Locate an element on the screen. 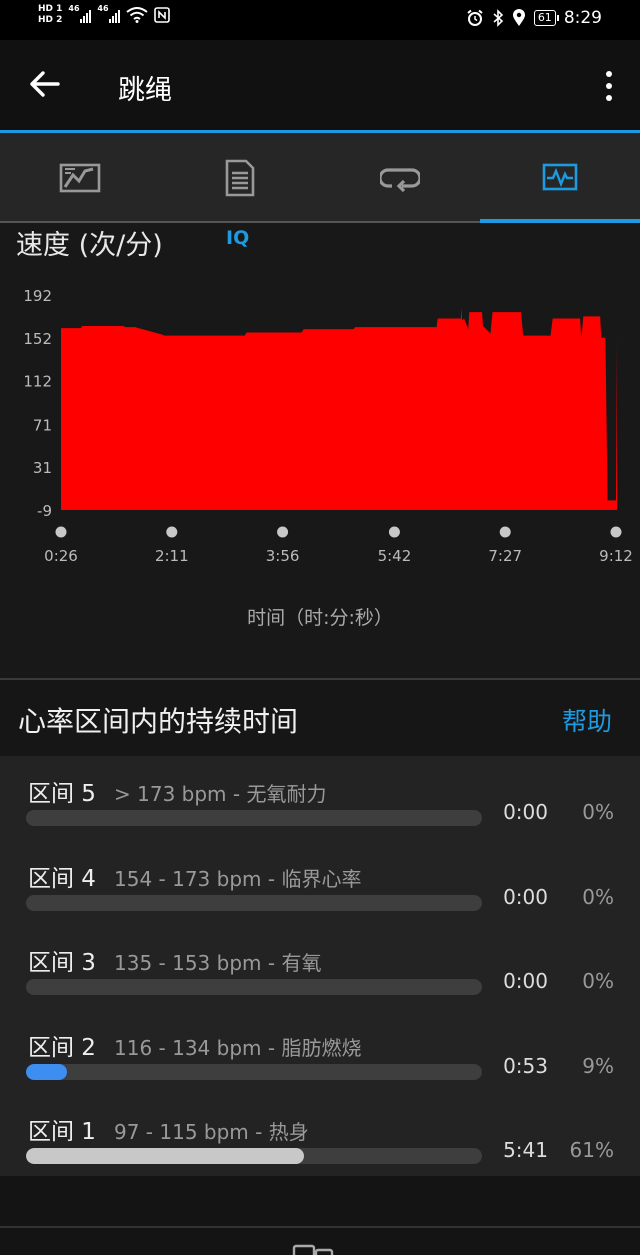 The width and height of the screenshot is (640, 1255). tab-charts is located at coordinates (560, 178).